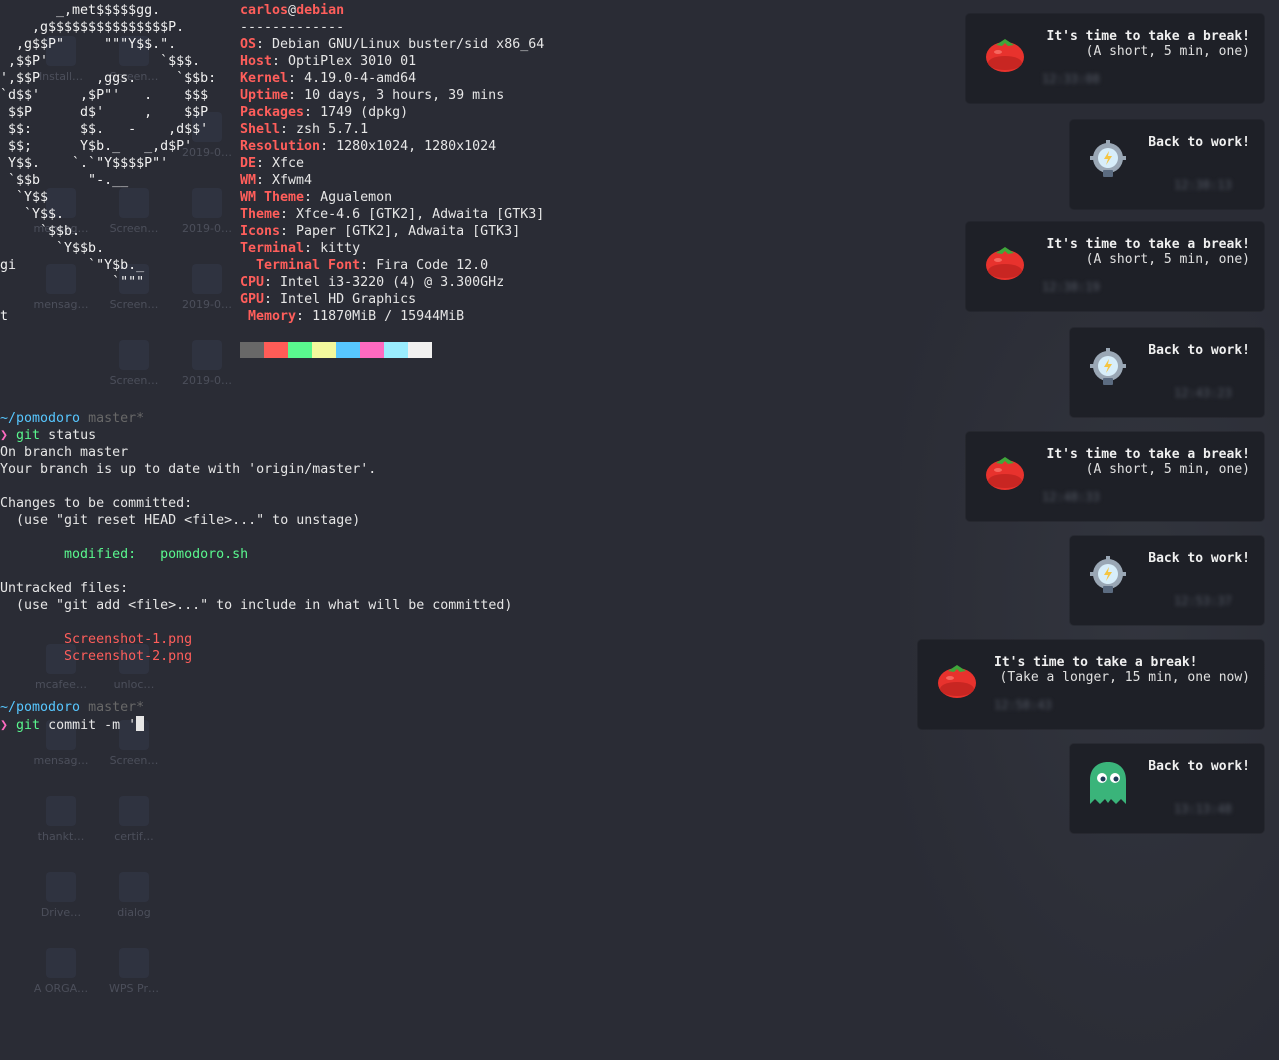 The image size is (1279, 1060). Describe the element at coordinates (1203, 185) in the screenshot. I see `notification-time: 12:38:13` at that location.